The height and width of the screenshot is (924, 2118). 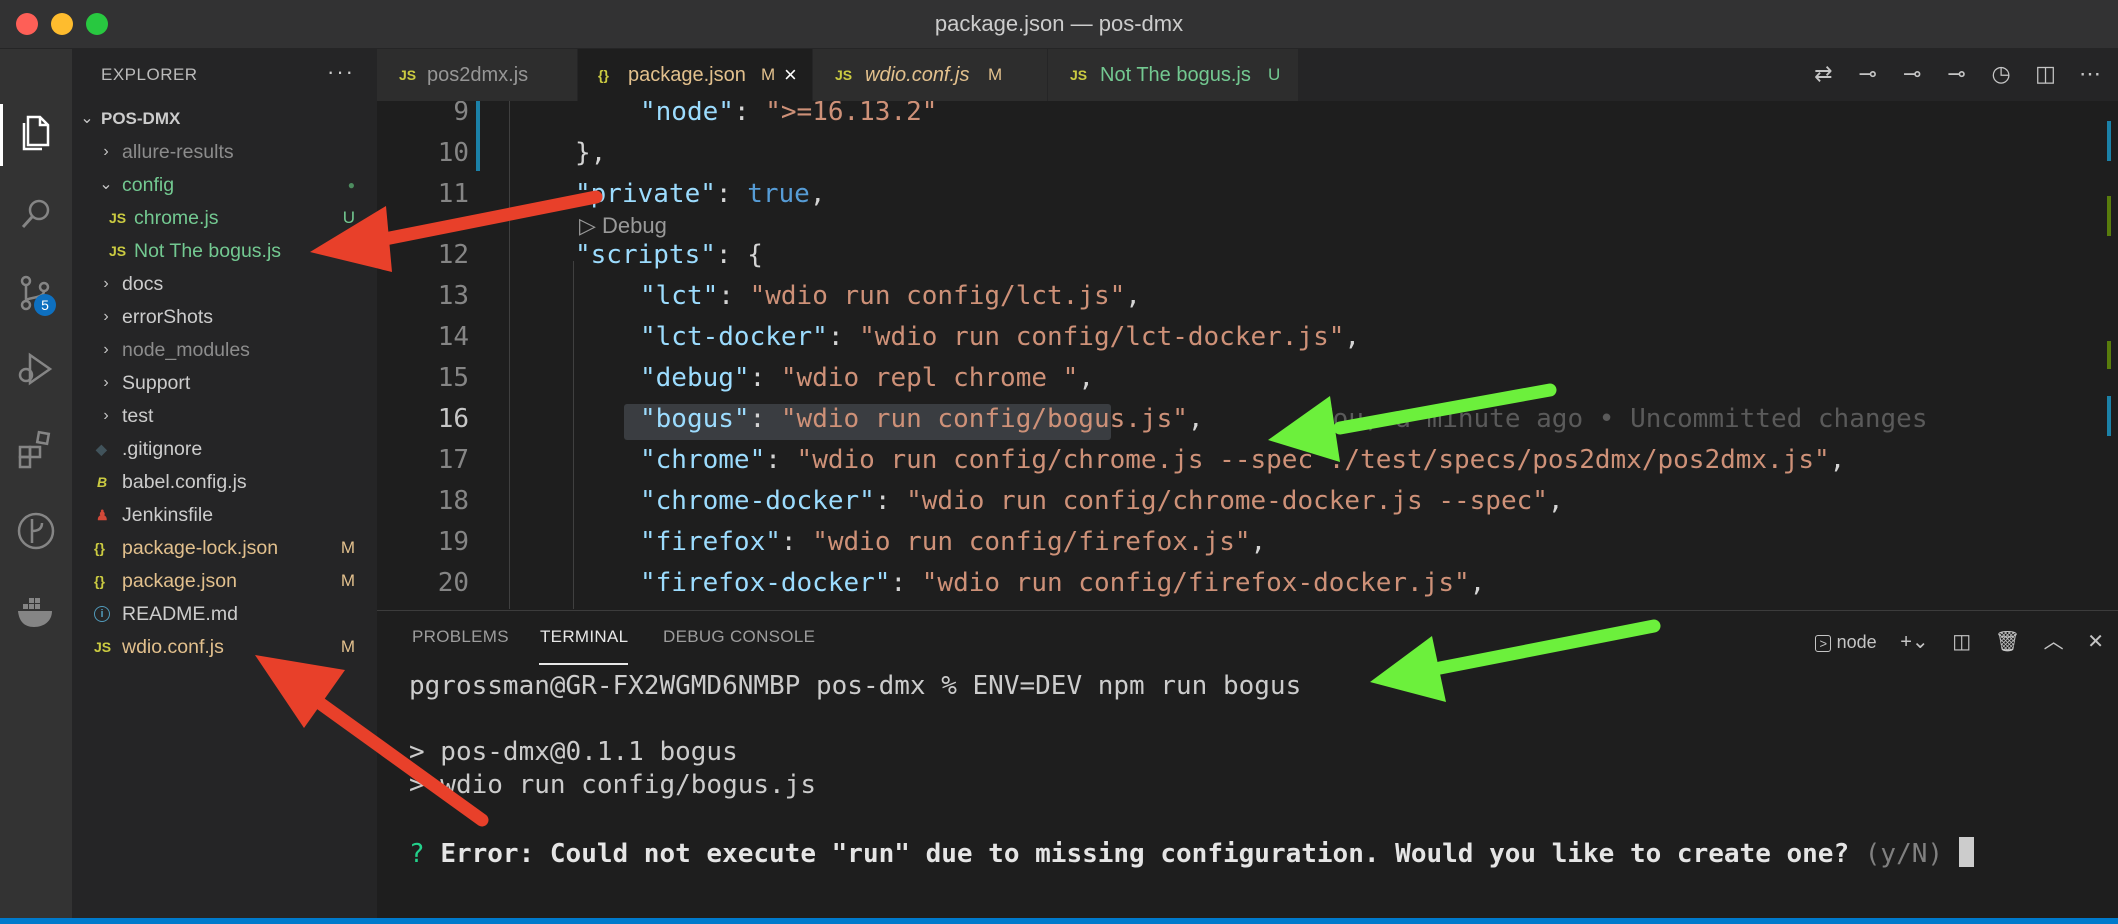 I want to click on tree-item-support: › Support, so click(x=224, y=383).